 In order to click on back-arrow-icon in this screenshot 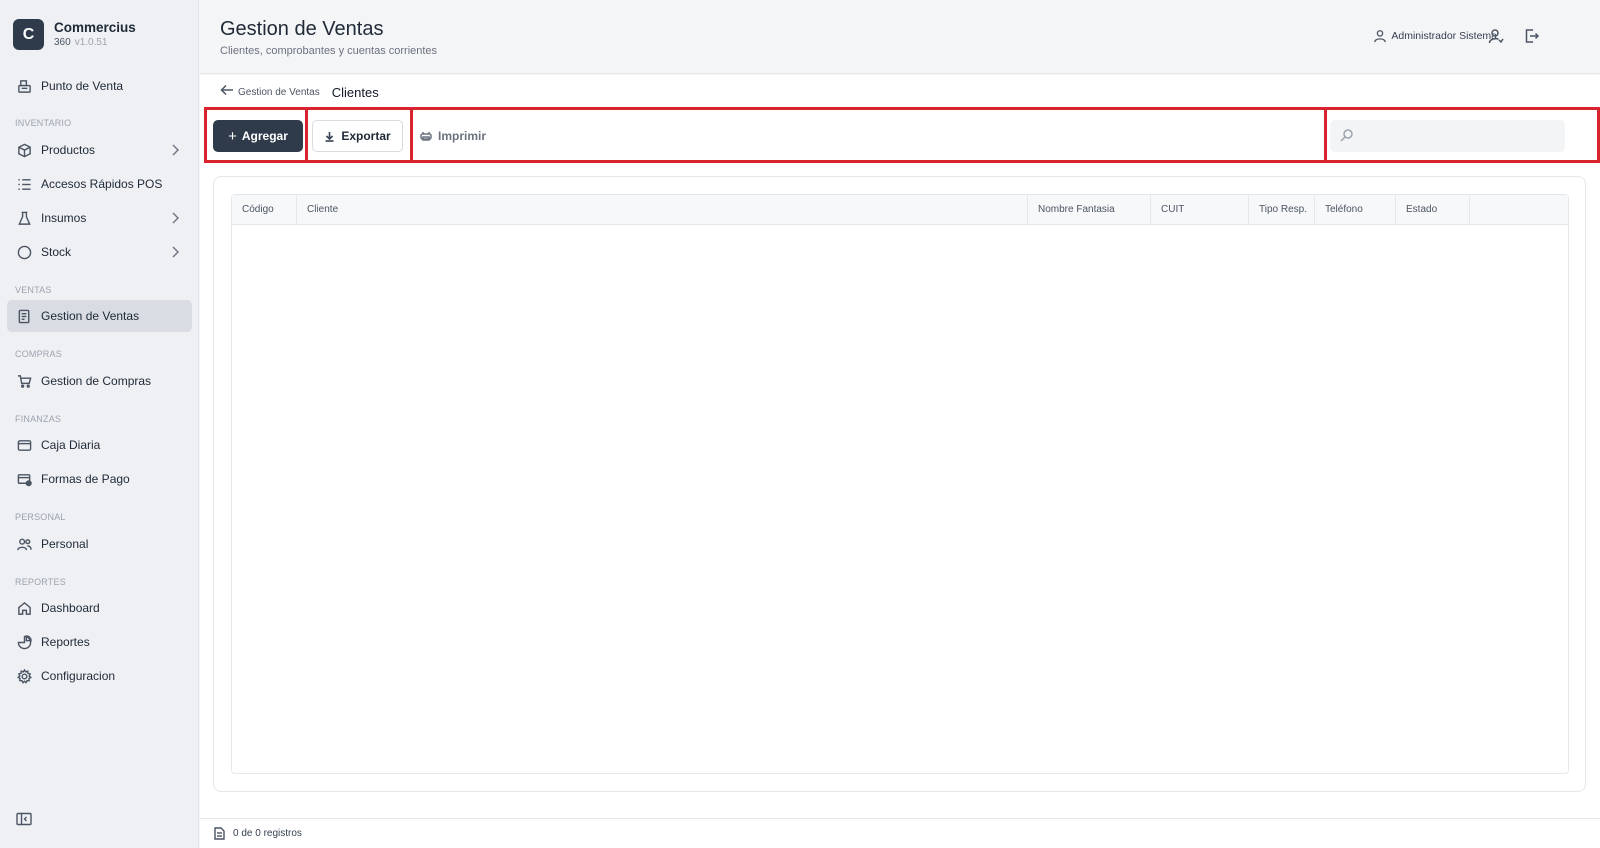, I will do `click(227, 92)`.